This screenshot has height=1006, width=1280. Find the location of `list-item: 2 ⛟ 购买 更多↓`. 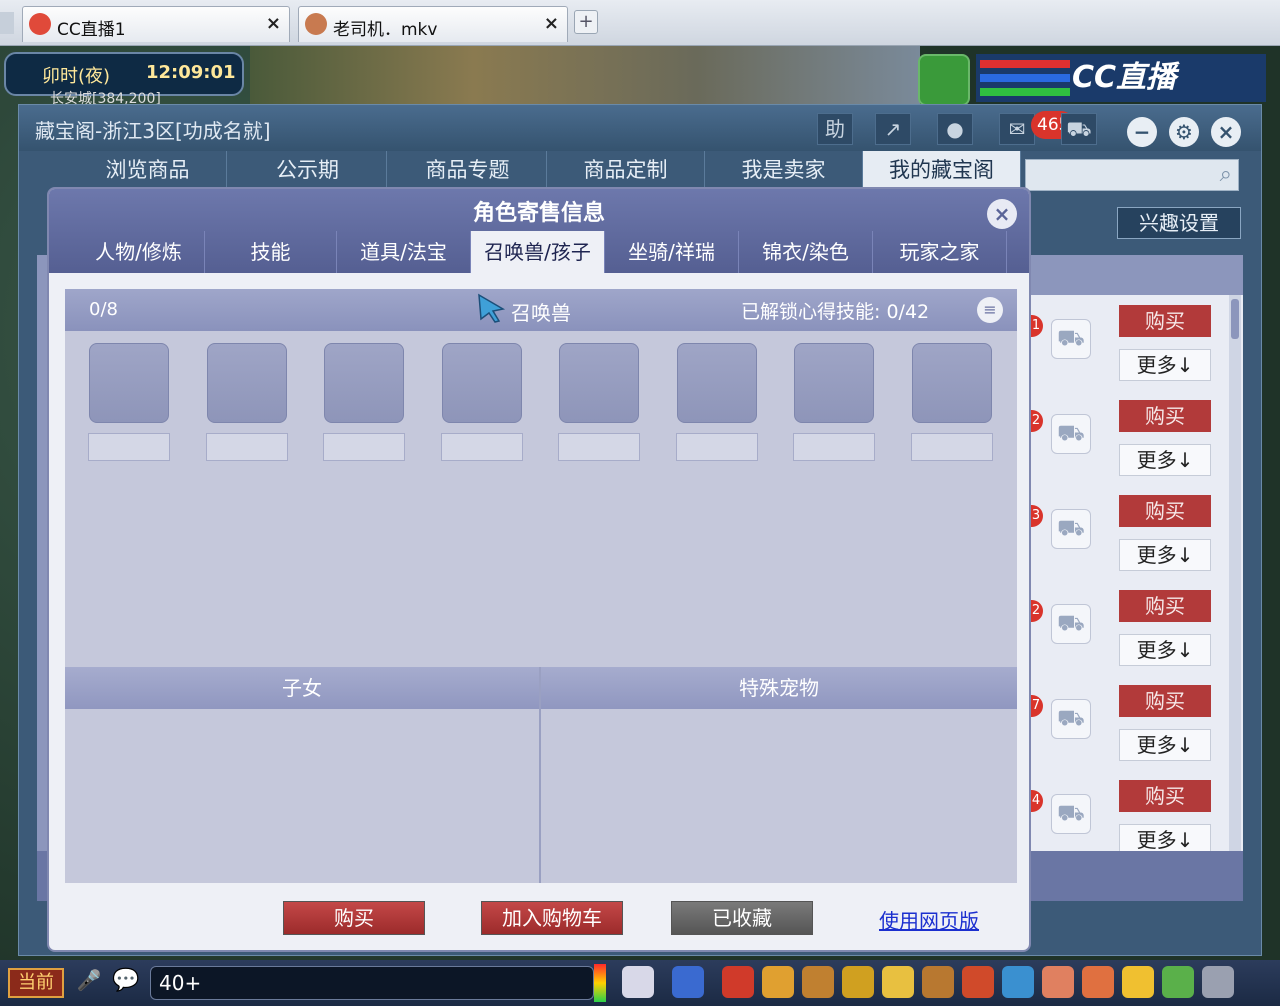

list-item: 2 ⛟ 购买 更多↓ is located at coordinates (1129, 441).